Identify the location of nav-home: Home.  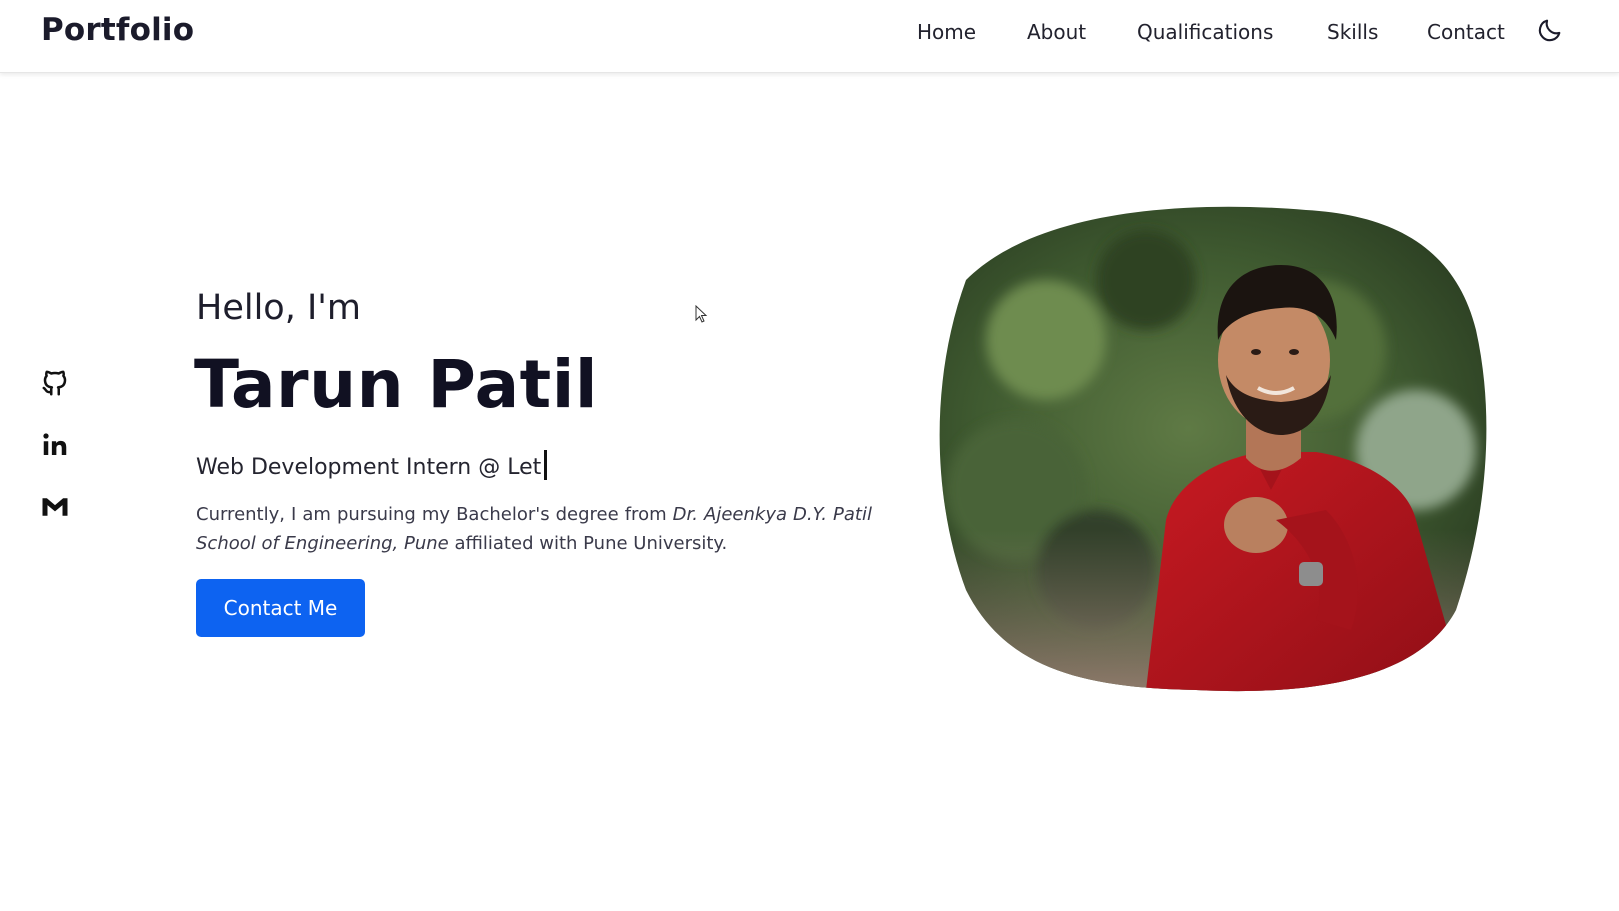
(946, 32).